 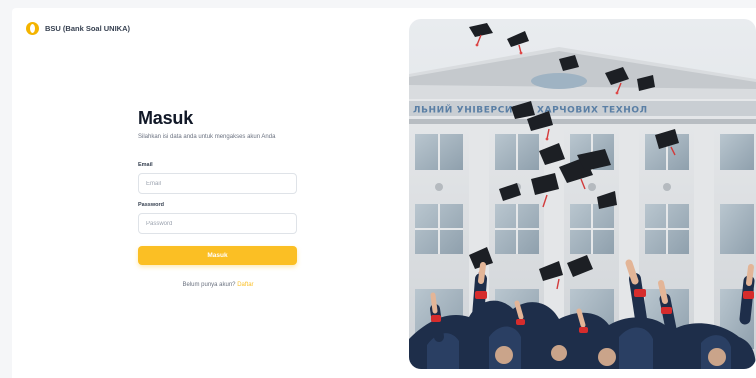 I want to click on password-field, so click(x=217, y=223).